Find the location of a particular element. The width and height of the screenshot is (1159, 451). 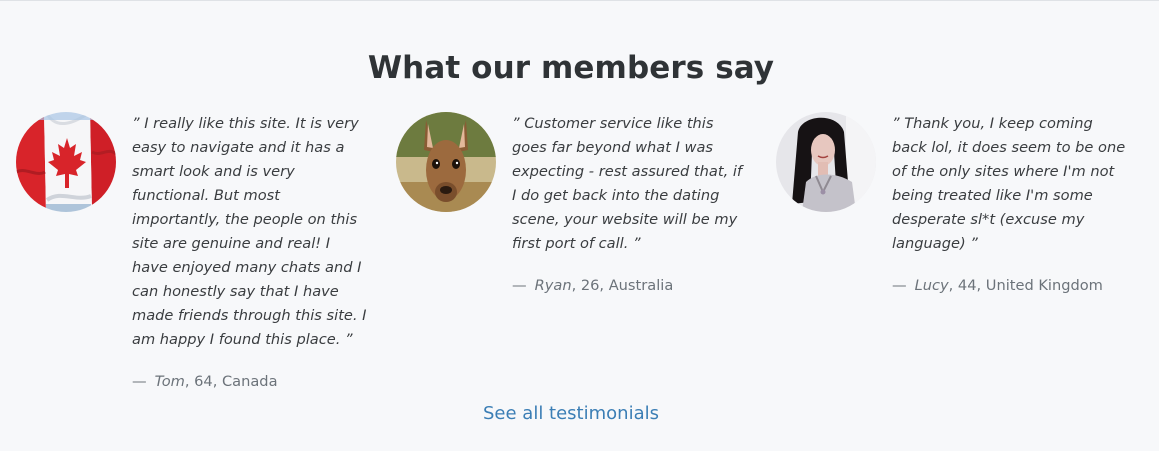

section-title: What our members say is located at coordinates (571, 68).